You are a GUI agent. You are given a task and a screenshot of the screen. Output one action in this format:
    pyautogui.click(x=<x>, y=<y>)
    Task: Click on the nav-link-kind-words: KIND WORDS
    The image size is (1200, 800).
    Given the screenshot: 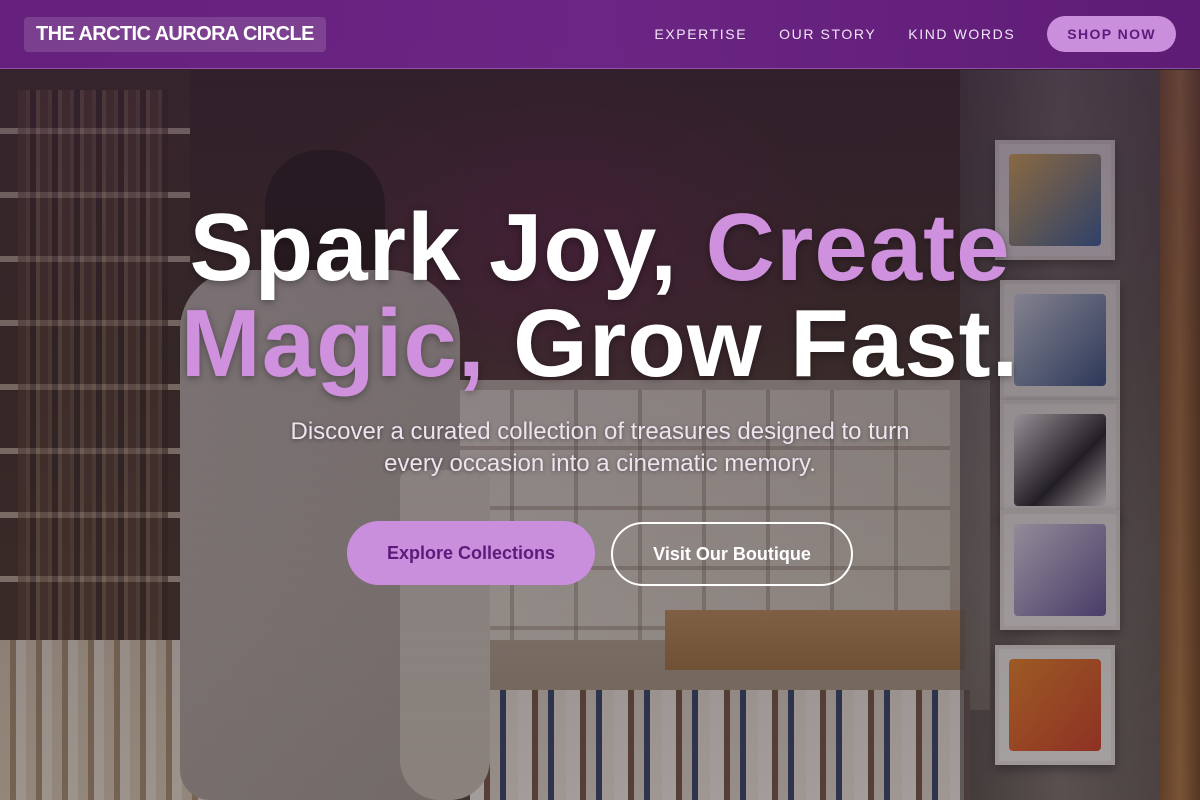 What is the action you would take?
    pyautogui.click(x=961, y=34)
    